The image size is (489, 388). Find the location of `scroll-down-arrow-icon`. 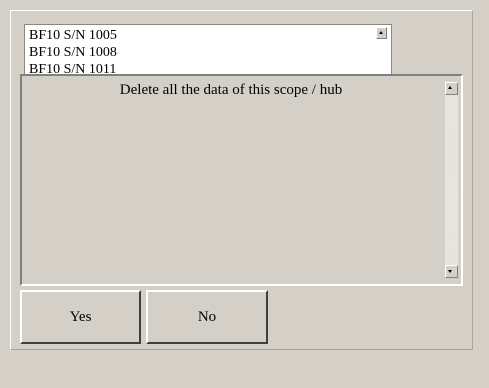

scroll-down-arrow-icon is located at coordinates (451, 271).